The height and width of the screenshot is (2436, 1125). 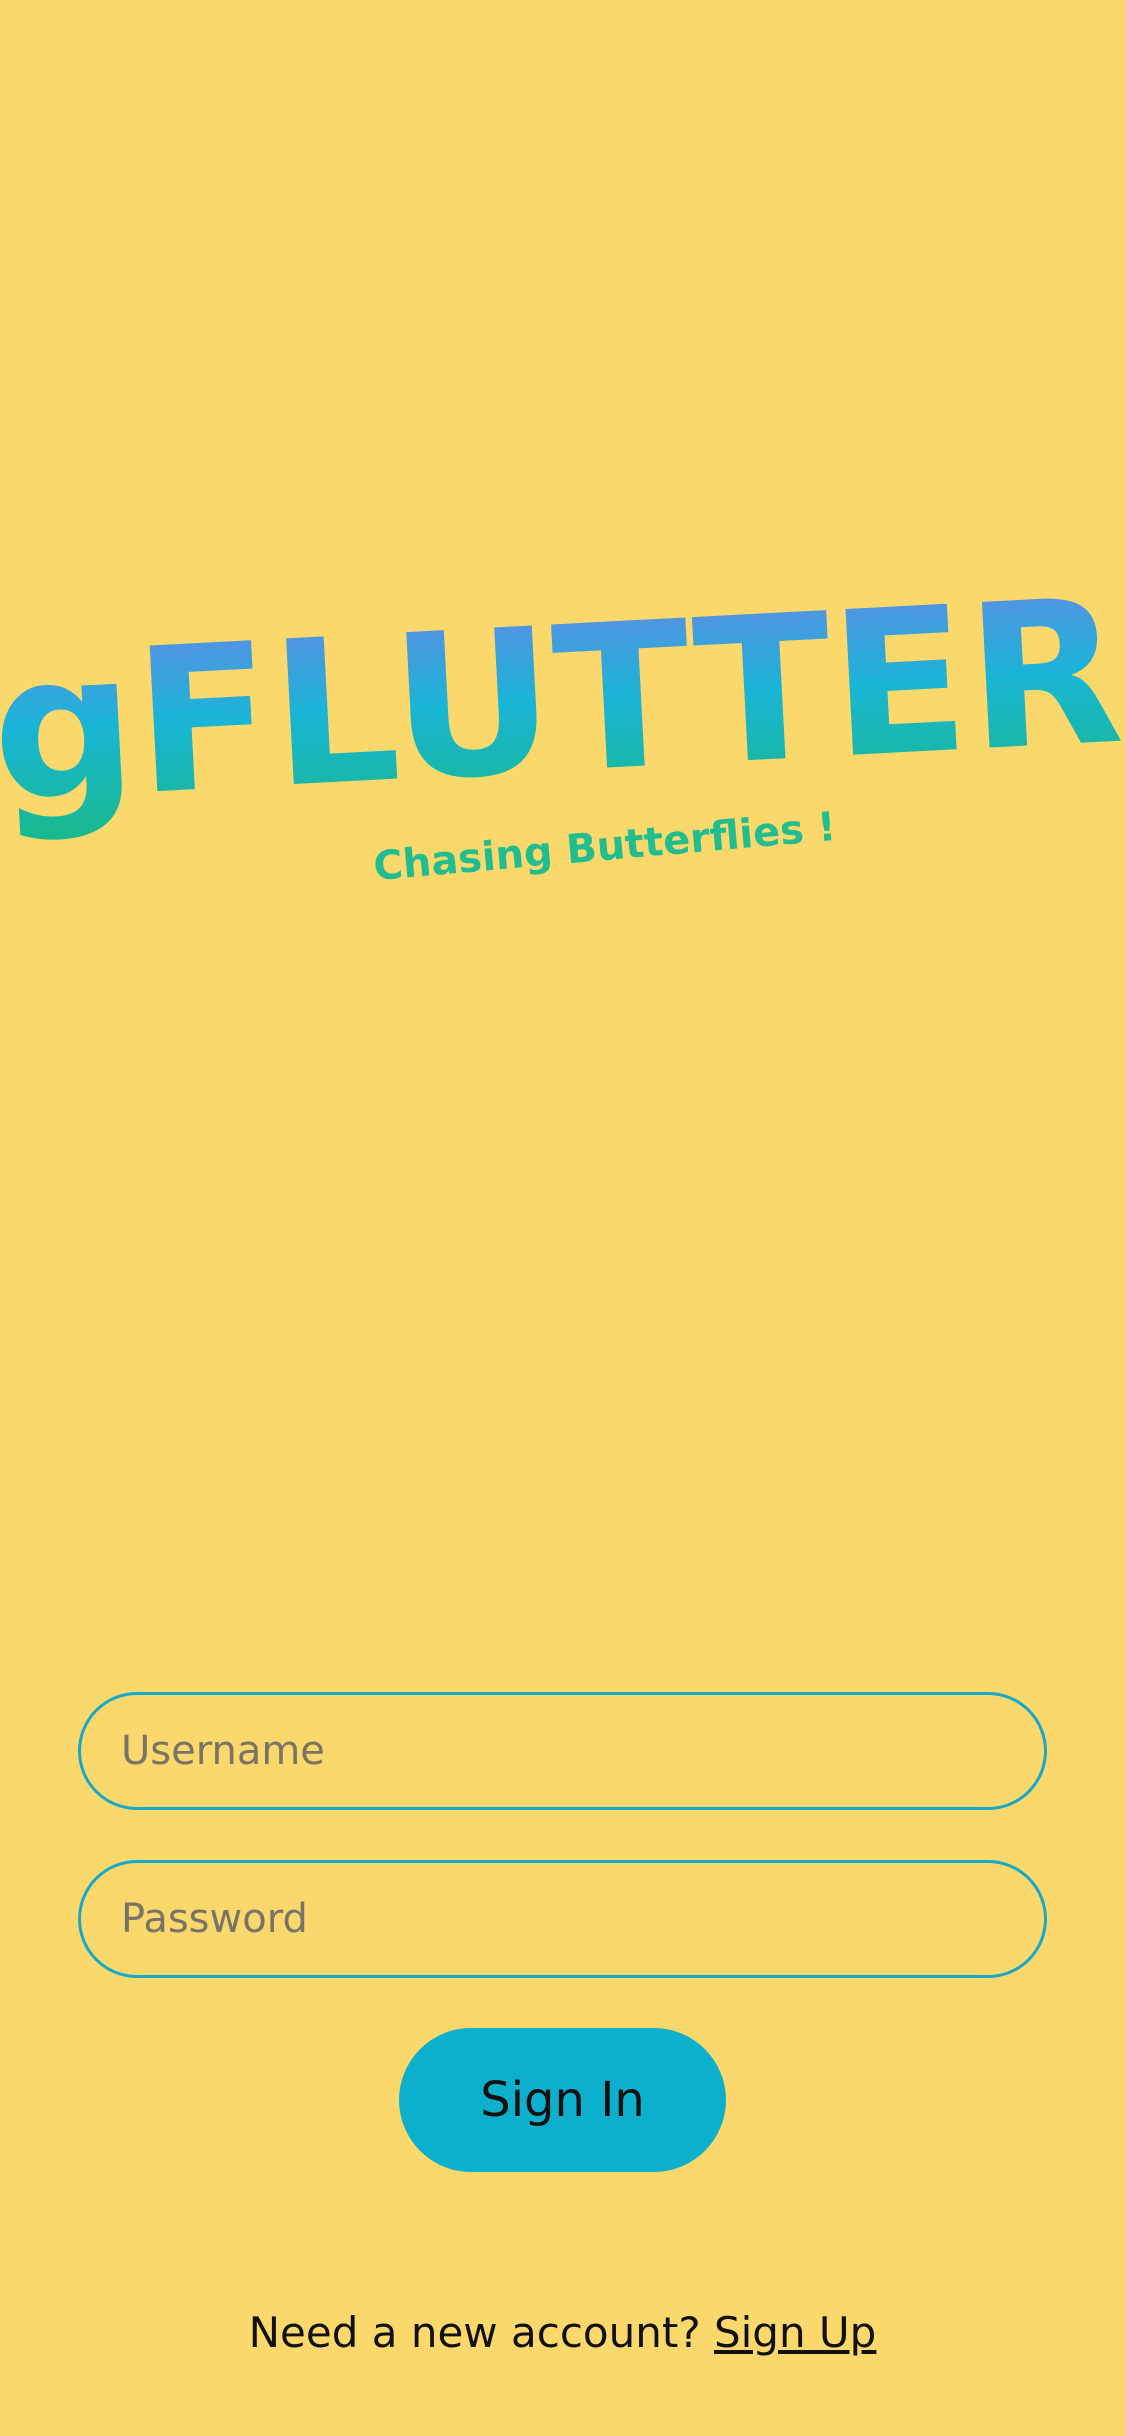 I want to click on username-field, so click(x=562, y=1751).